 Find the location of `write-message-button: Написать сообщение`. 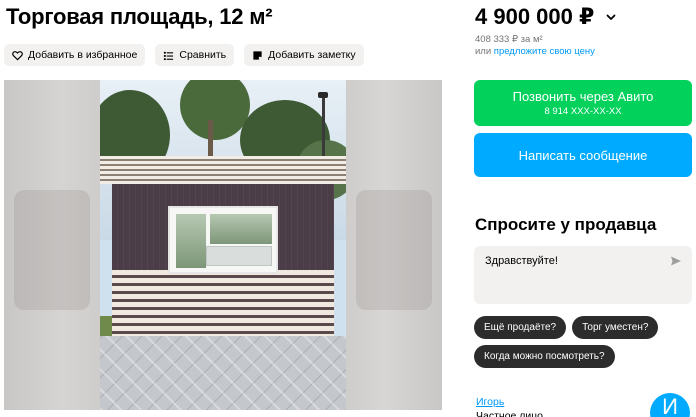

write-message-button: Написать сообщение is located at coordinates (583, 155).